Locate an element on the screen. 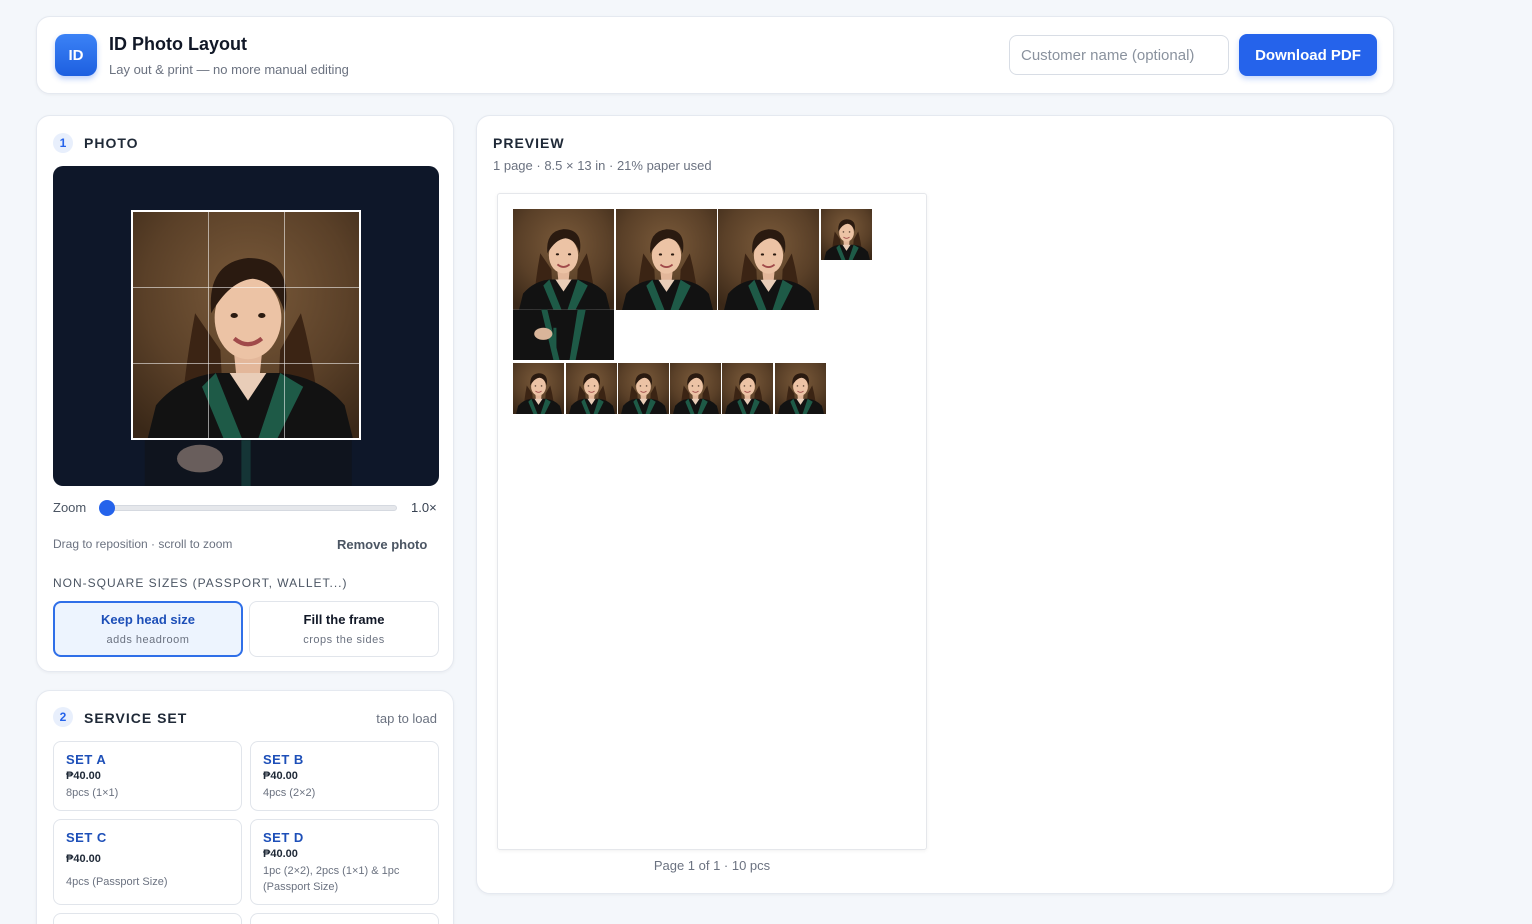 The width and height of the screenshot is (1532, 924). page-caption: Page 1 of 1 · 10 pcs is located at coordinates (712, 865).